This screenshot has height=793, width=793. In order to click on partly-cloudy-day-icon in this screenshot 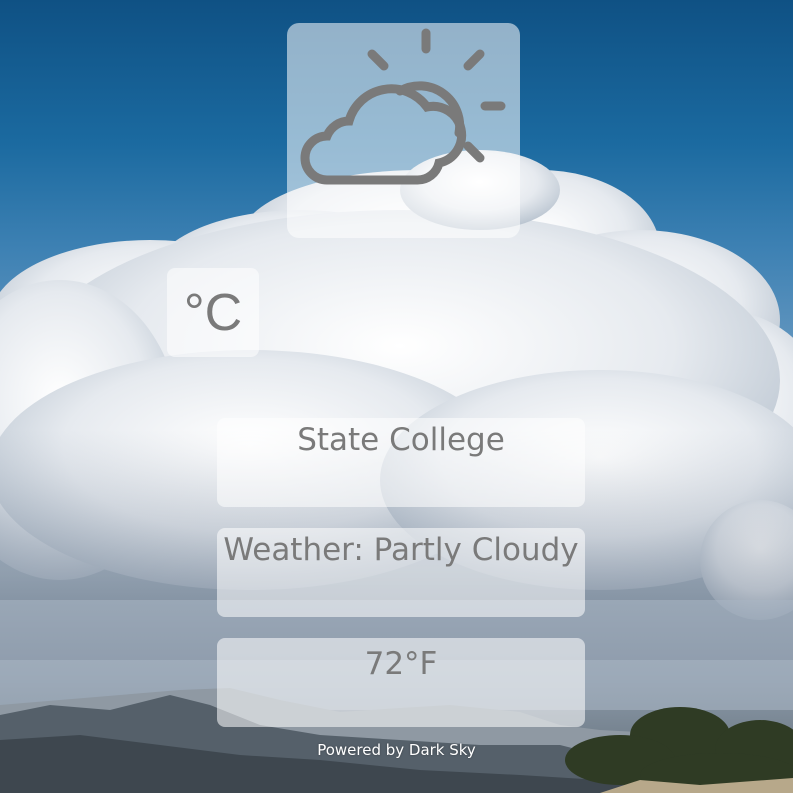, I will do `click(403, 106)`.